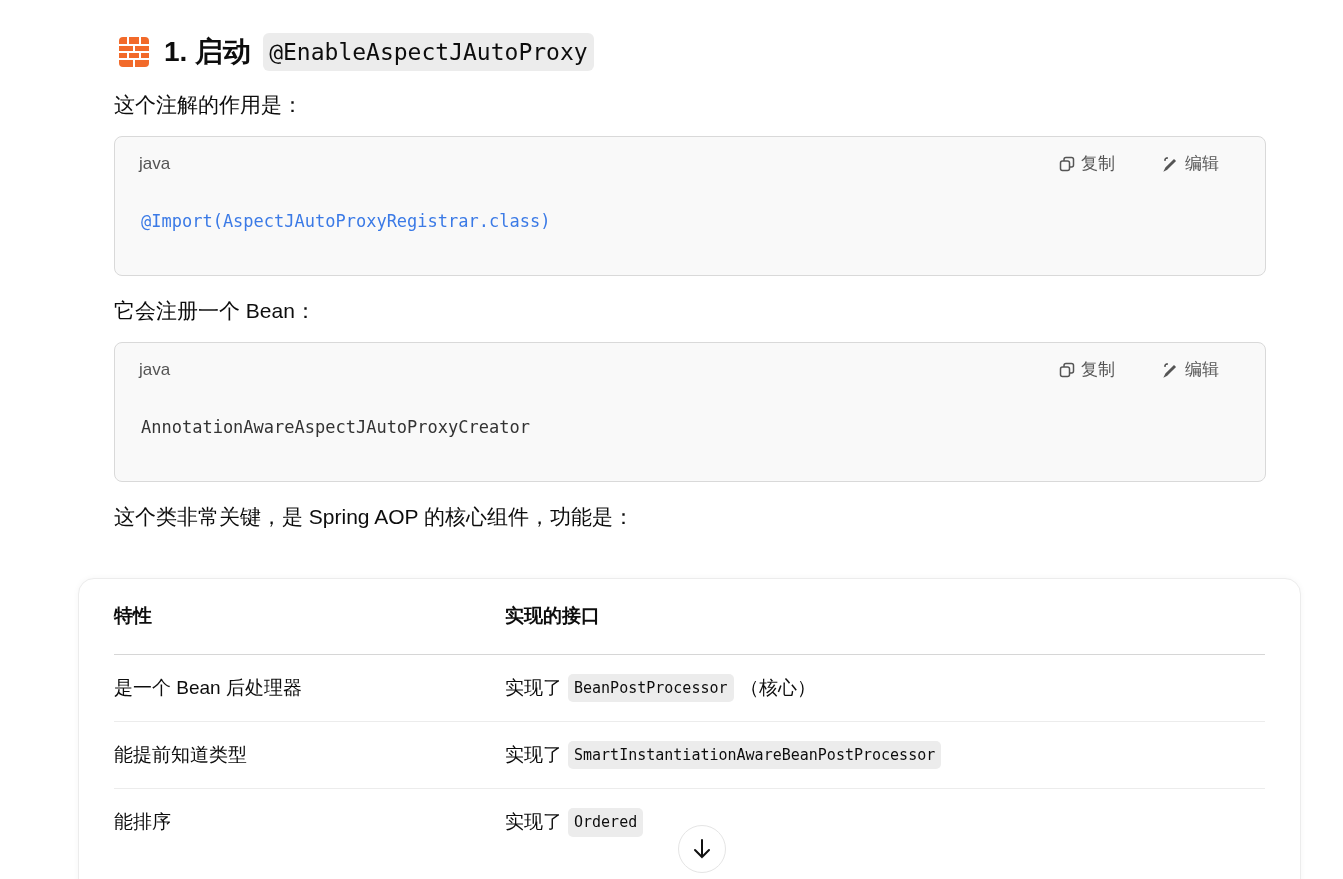 The width and height of the screenshot is (1343, 879). I want to click on inline-code: SmartInstantiationAwareBeanPostProcessor, so click(755, 755).